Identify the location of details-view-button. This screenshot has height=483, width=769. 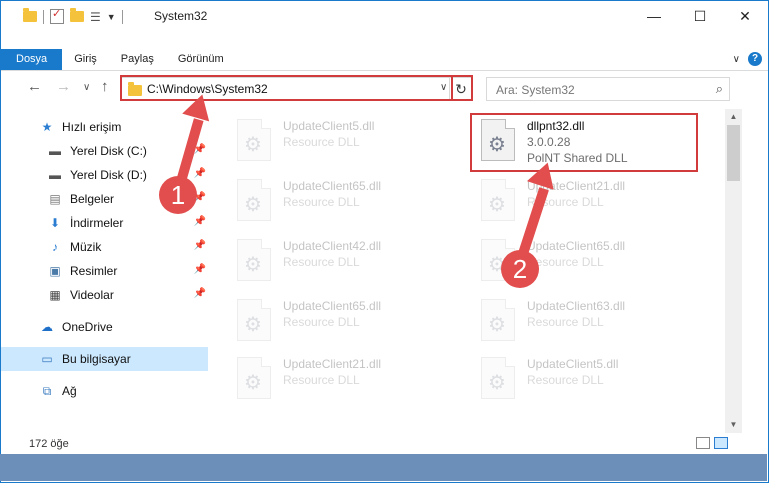
(703, 443).